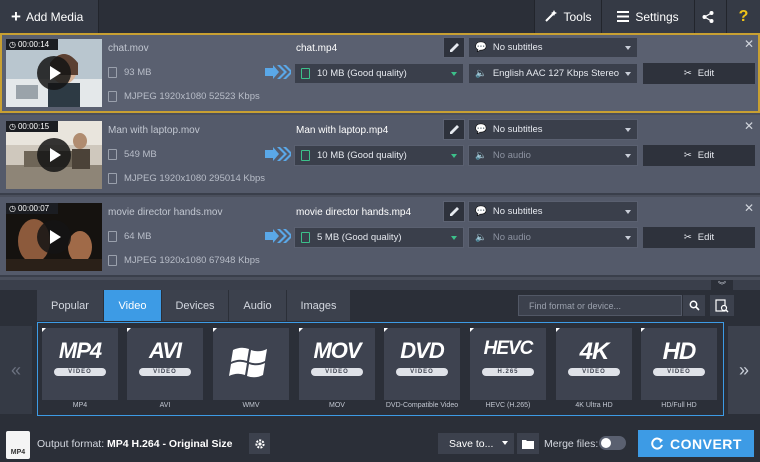  I want to click on video-thumbnail: ◷ 00:00:07, so click(54, 237).